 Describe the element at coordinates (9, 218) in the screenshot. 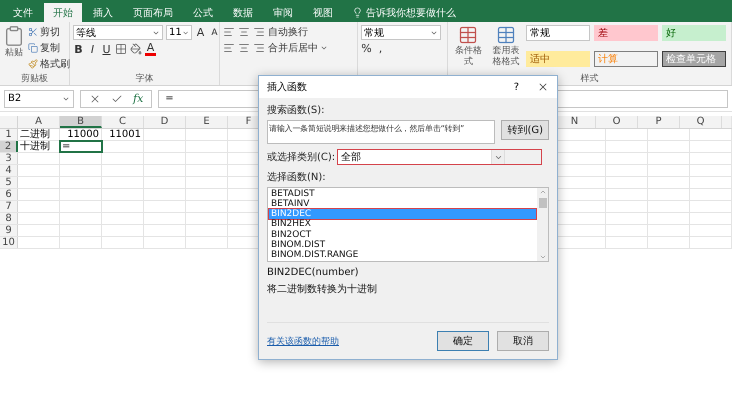

I see `row-header: 8` at that location.